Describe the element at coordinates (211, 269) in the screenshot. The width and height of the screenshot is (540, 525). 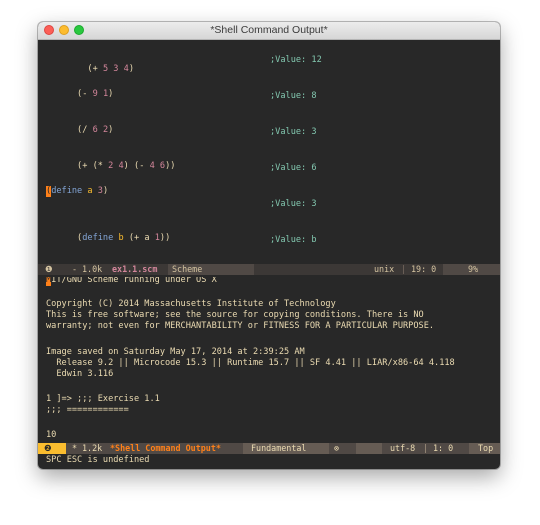
I see `major-mode: Scheme` at that location.